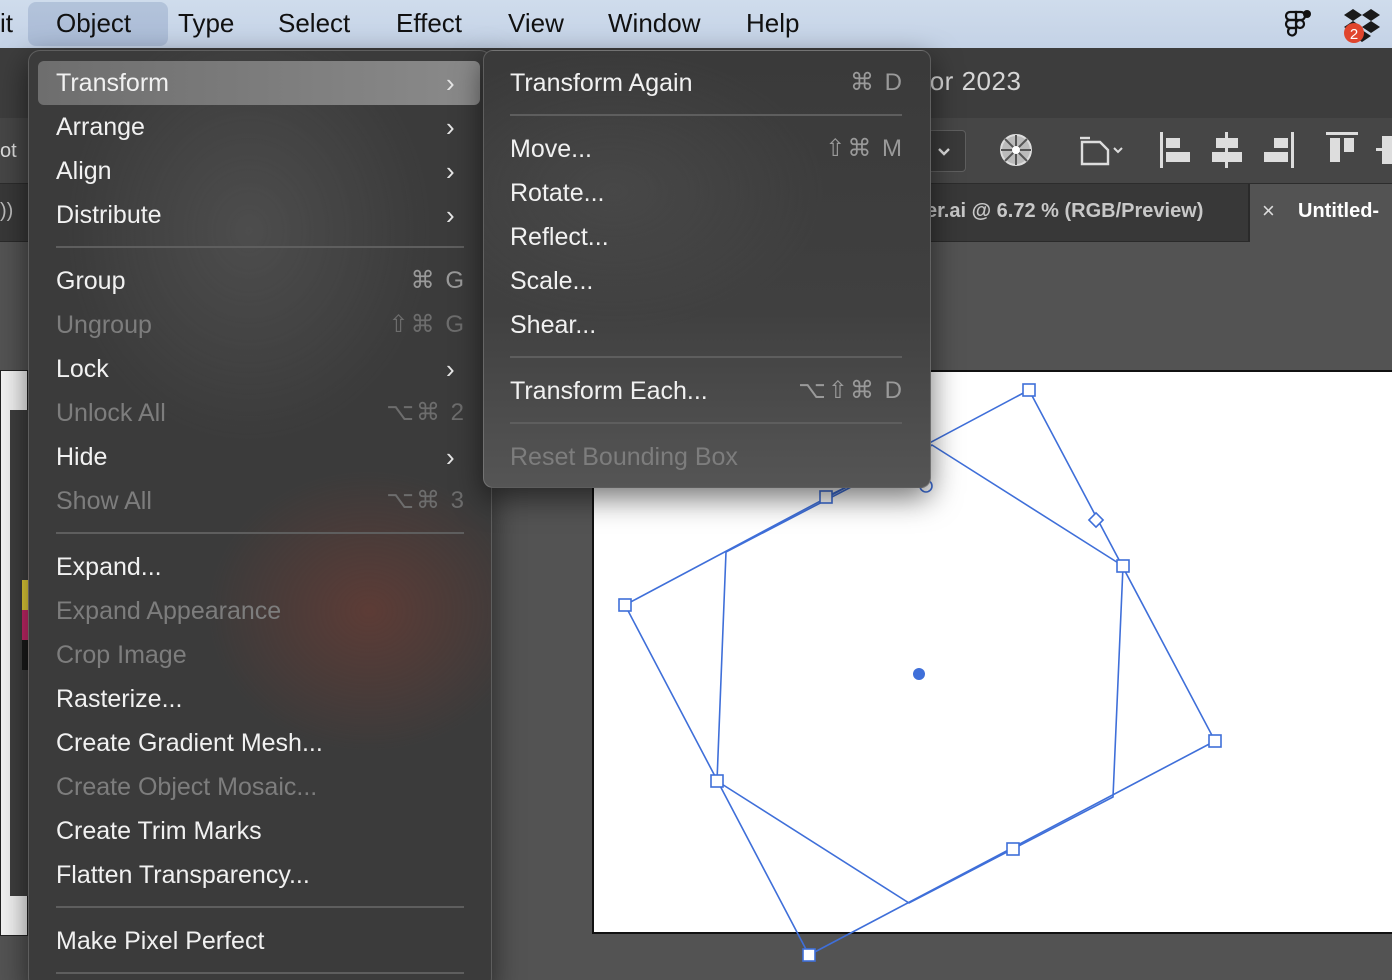 This screenshot has width=1392, height=980. I want to click on menu-item-distribute: Distribute ›, so click(264, 215).